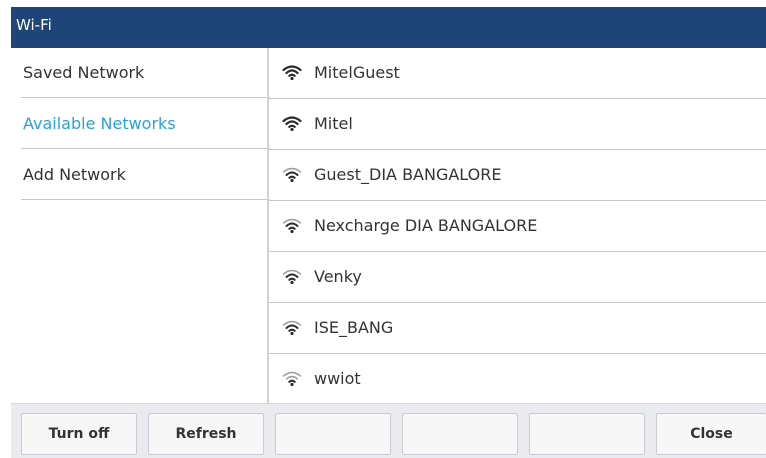 This screenshot has width=766, height=458. What do you see at coordinates (145, 175) in the screenshot?
I see `sidebar-item-add-network: Add Network` at bounding box center [145, 175].